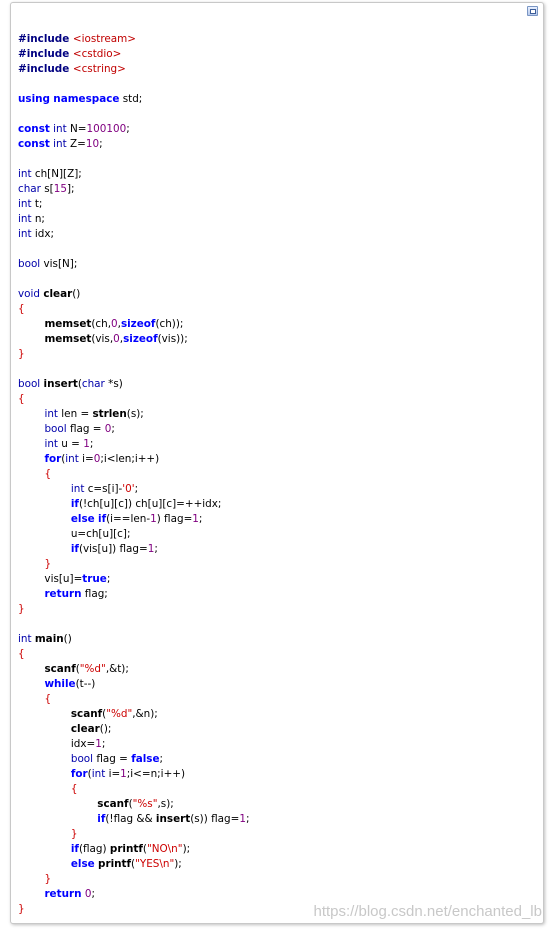 The height and width of the screenshot is (930, 552). Describe the element at coordinates (133, 444) in the screenshot. I see `code-line: int u = 1;` at that location.